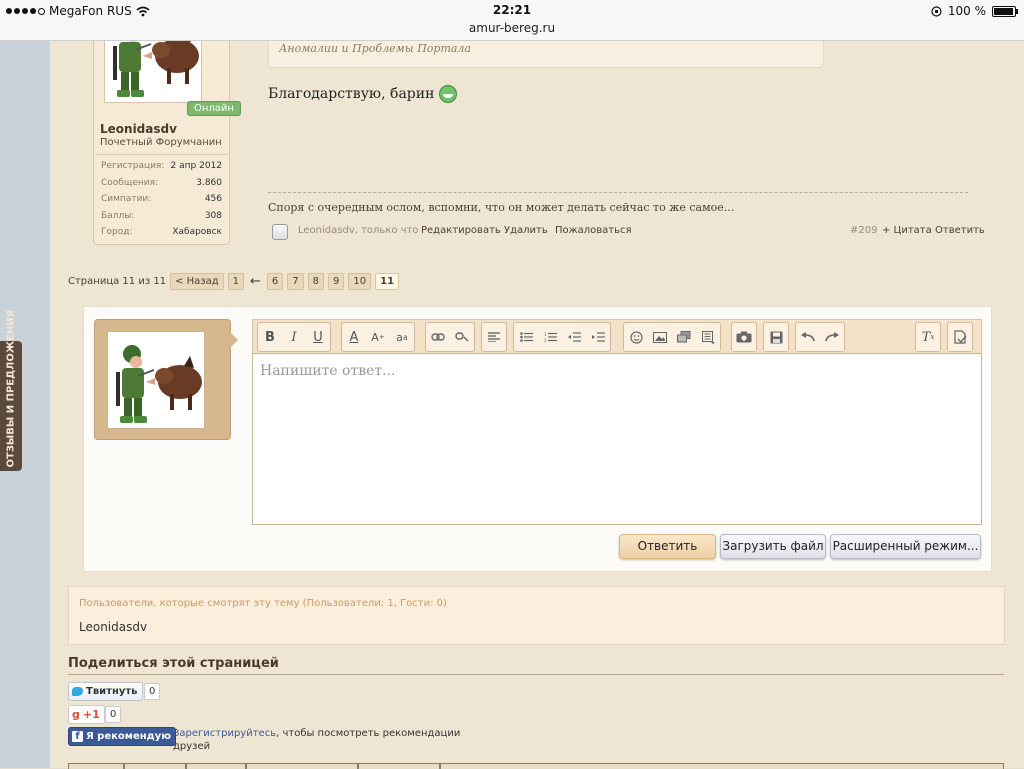  Describe the element at coordinates (213, 202) in the screenshot. I see `stat-value: 456` at that location.